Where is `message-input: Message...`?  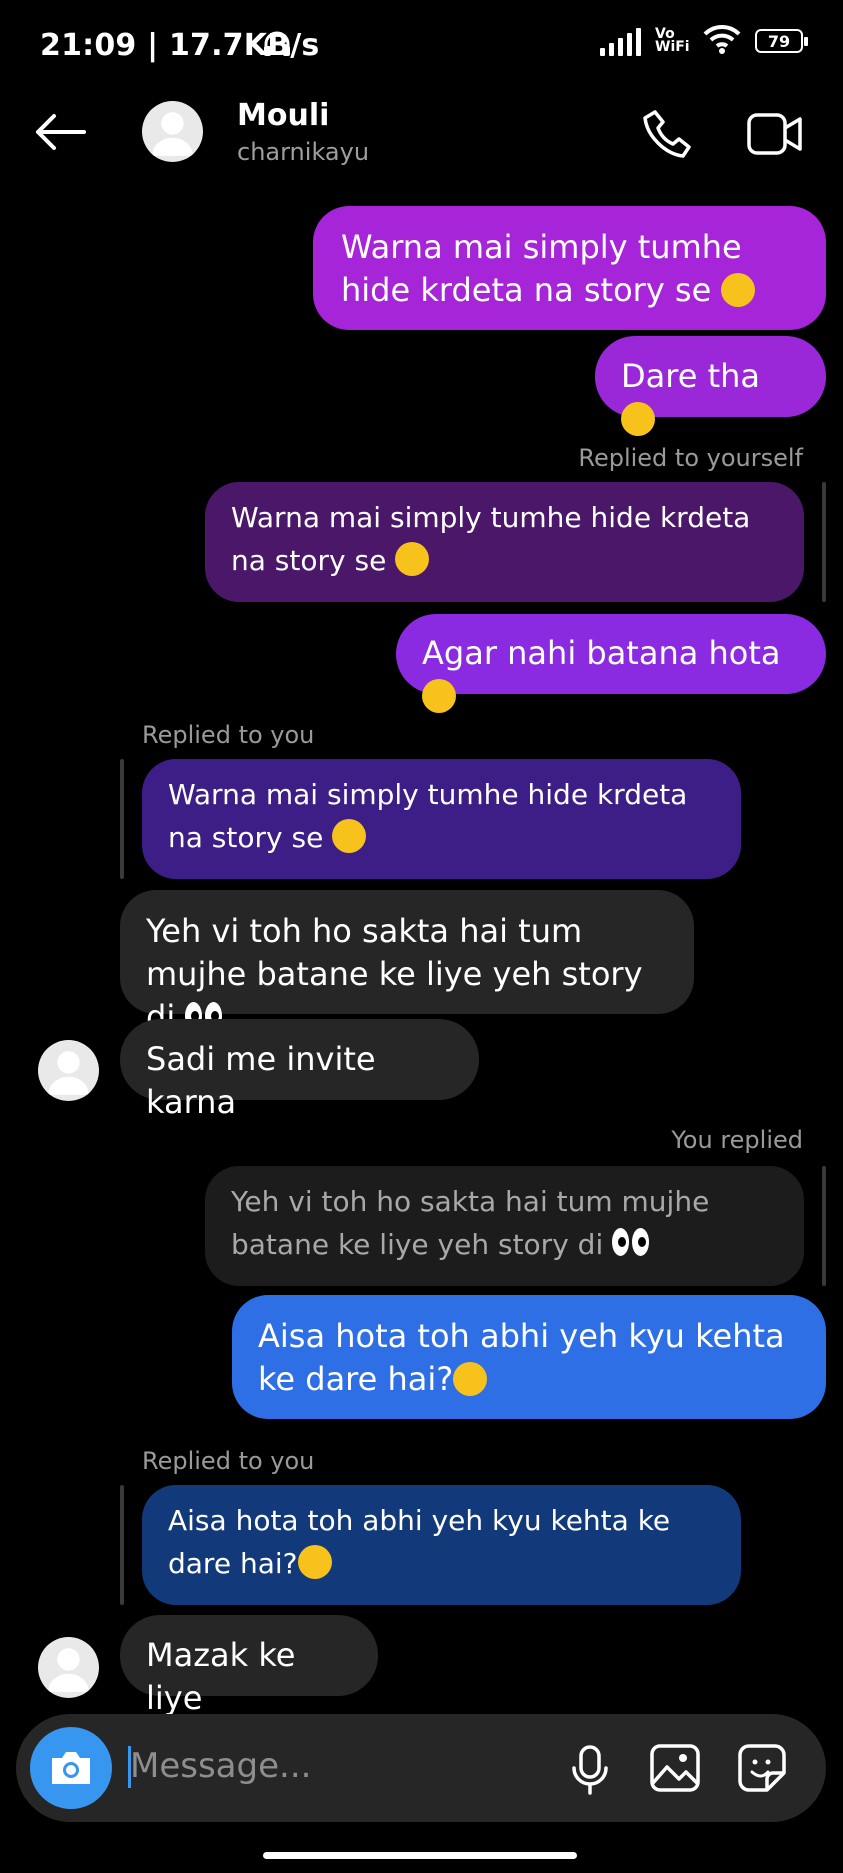 message-input: Message... is located at coordinates (220, 1766).